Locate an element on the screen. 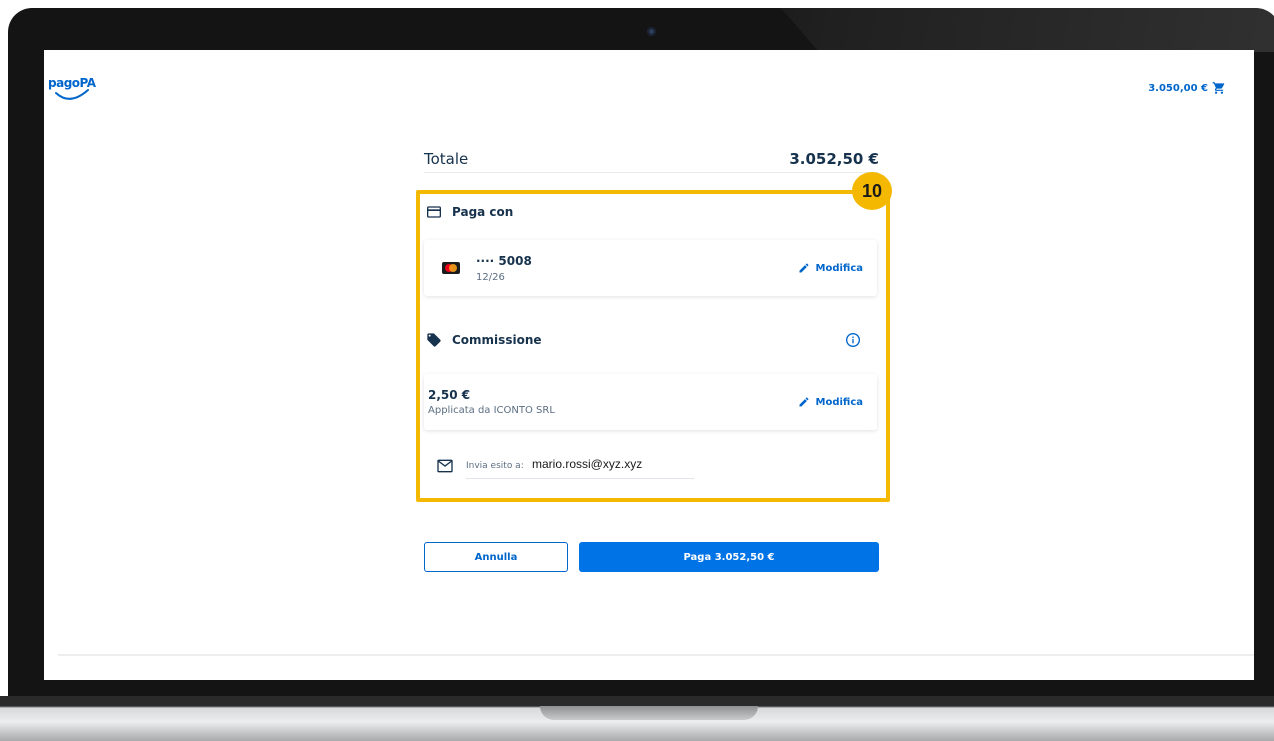 This screenshot has height=741, width=1274. fee-provider: Applicata da ICONTO SRL is located at coordinates (491, 410).